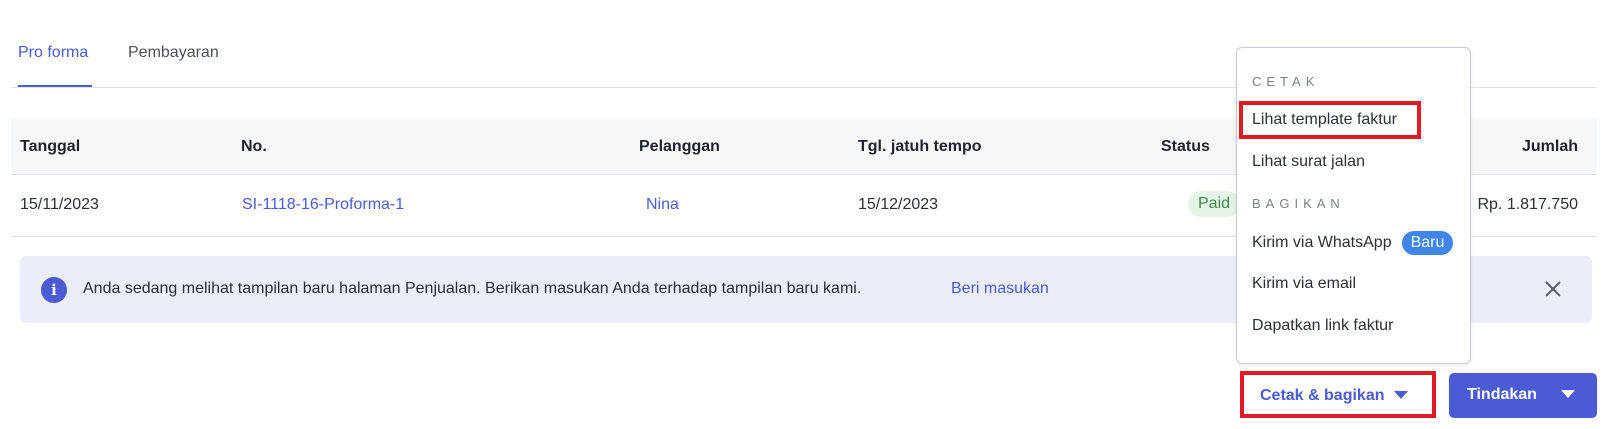 The image size is (1607, 429). I want to click on cell-invoice-number: SI-1118-16-Proforma-1, so click(323, 205).